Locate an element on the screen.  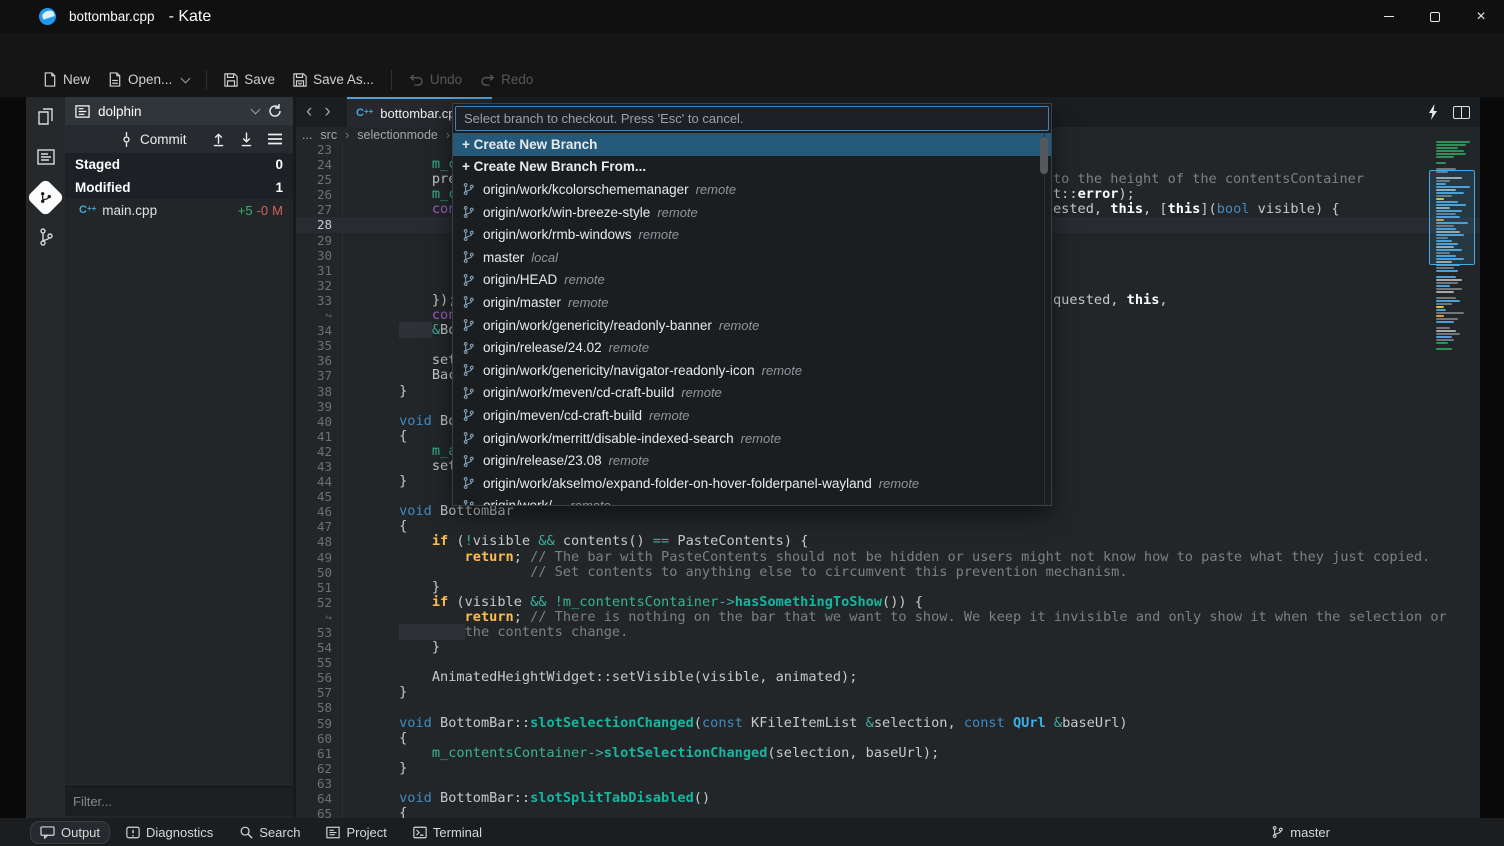
minimap-viewport is located at coordinates (1452, 217).